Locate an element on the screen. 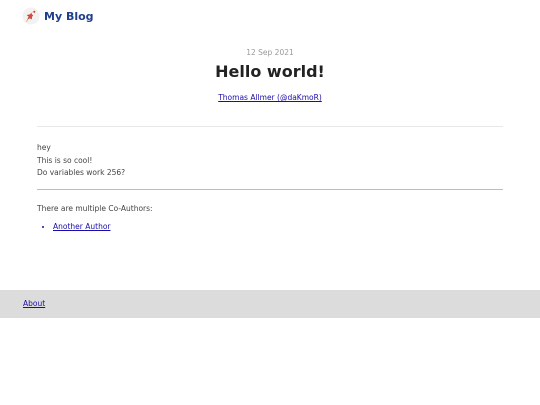 The image size is (540, 405). post-date: 12 Sep 2021 is located at coordinates (270, 52).